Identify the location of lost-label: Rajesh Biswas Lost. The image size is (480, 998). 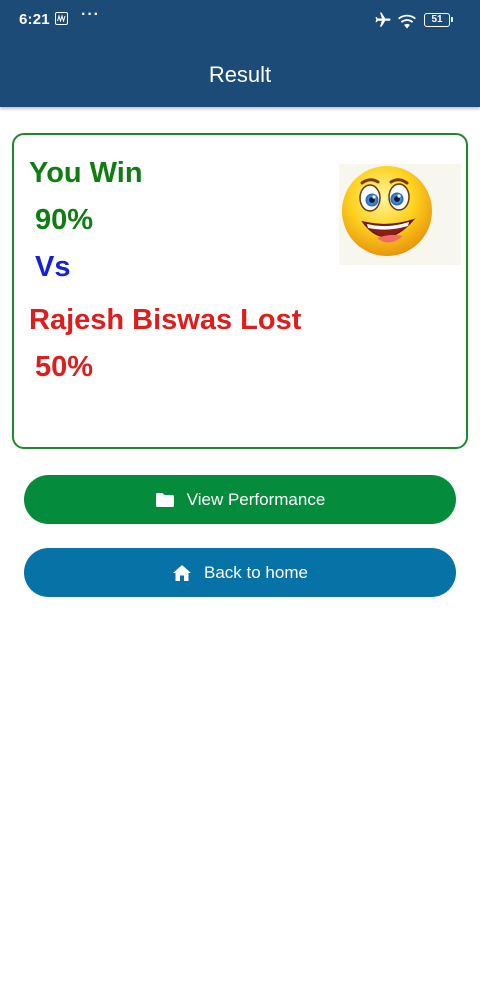
(165, 320).